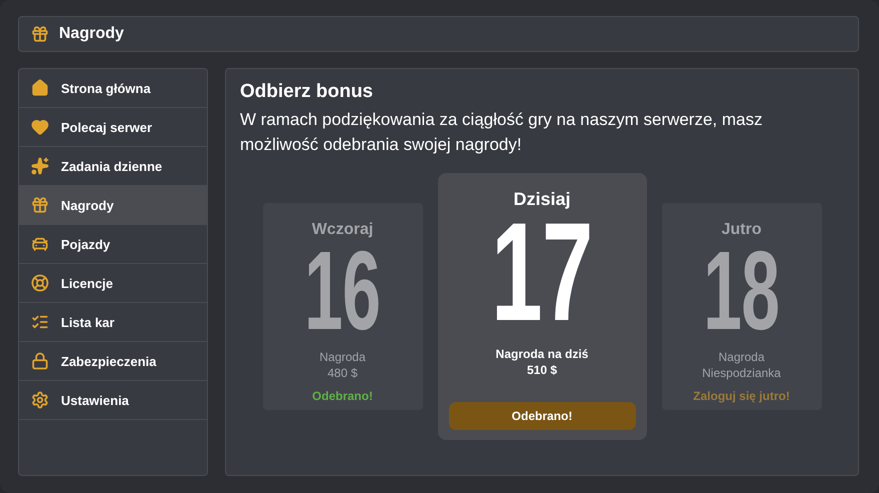 This screenshot has height=493, width=879. What do you see at coordinates (106, 127) in the screenshot?
I see `sidebar-item-label: Polecaj serwer` at bounding box center [106, 127].